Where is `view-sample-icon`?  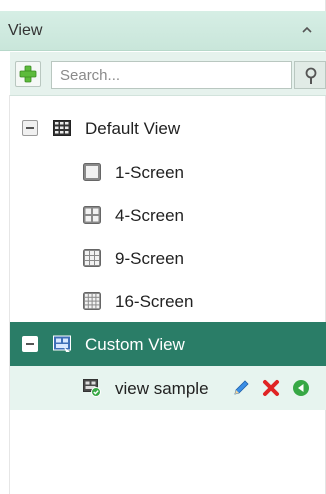
view-sample-icon is located at coordinates (92, 388).